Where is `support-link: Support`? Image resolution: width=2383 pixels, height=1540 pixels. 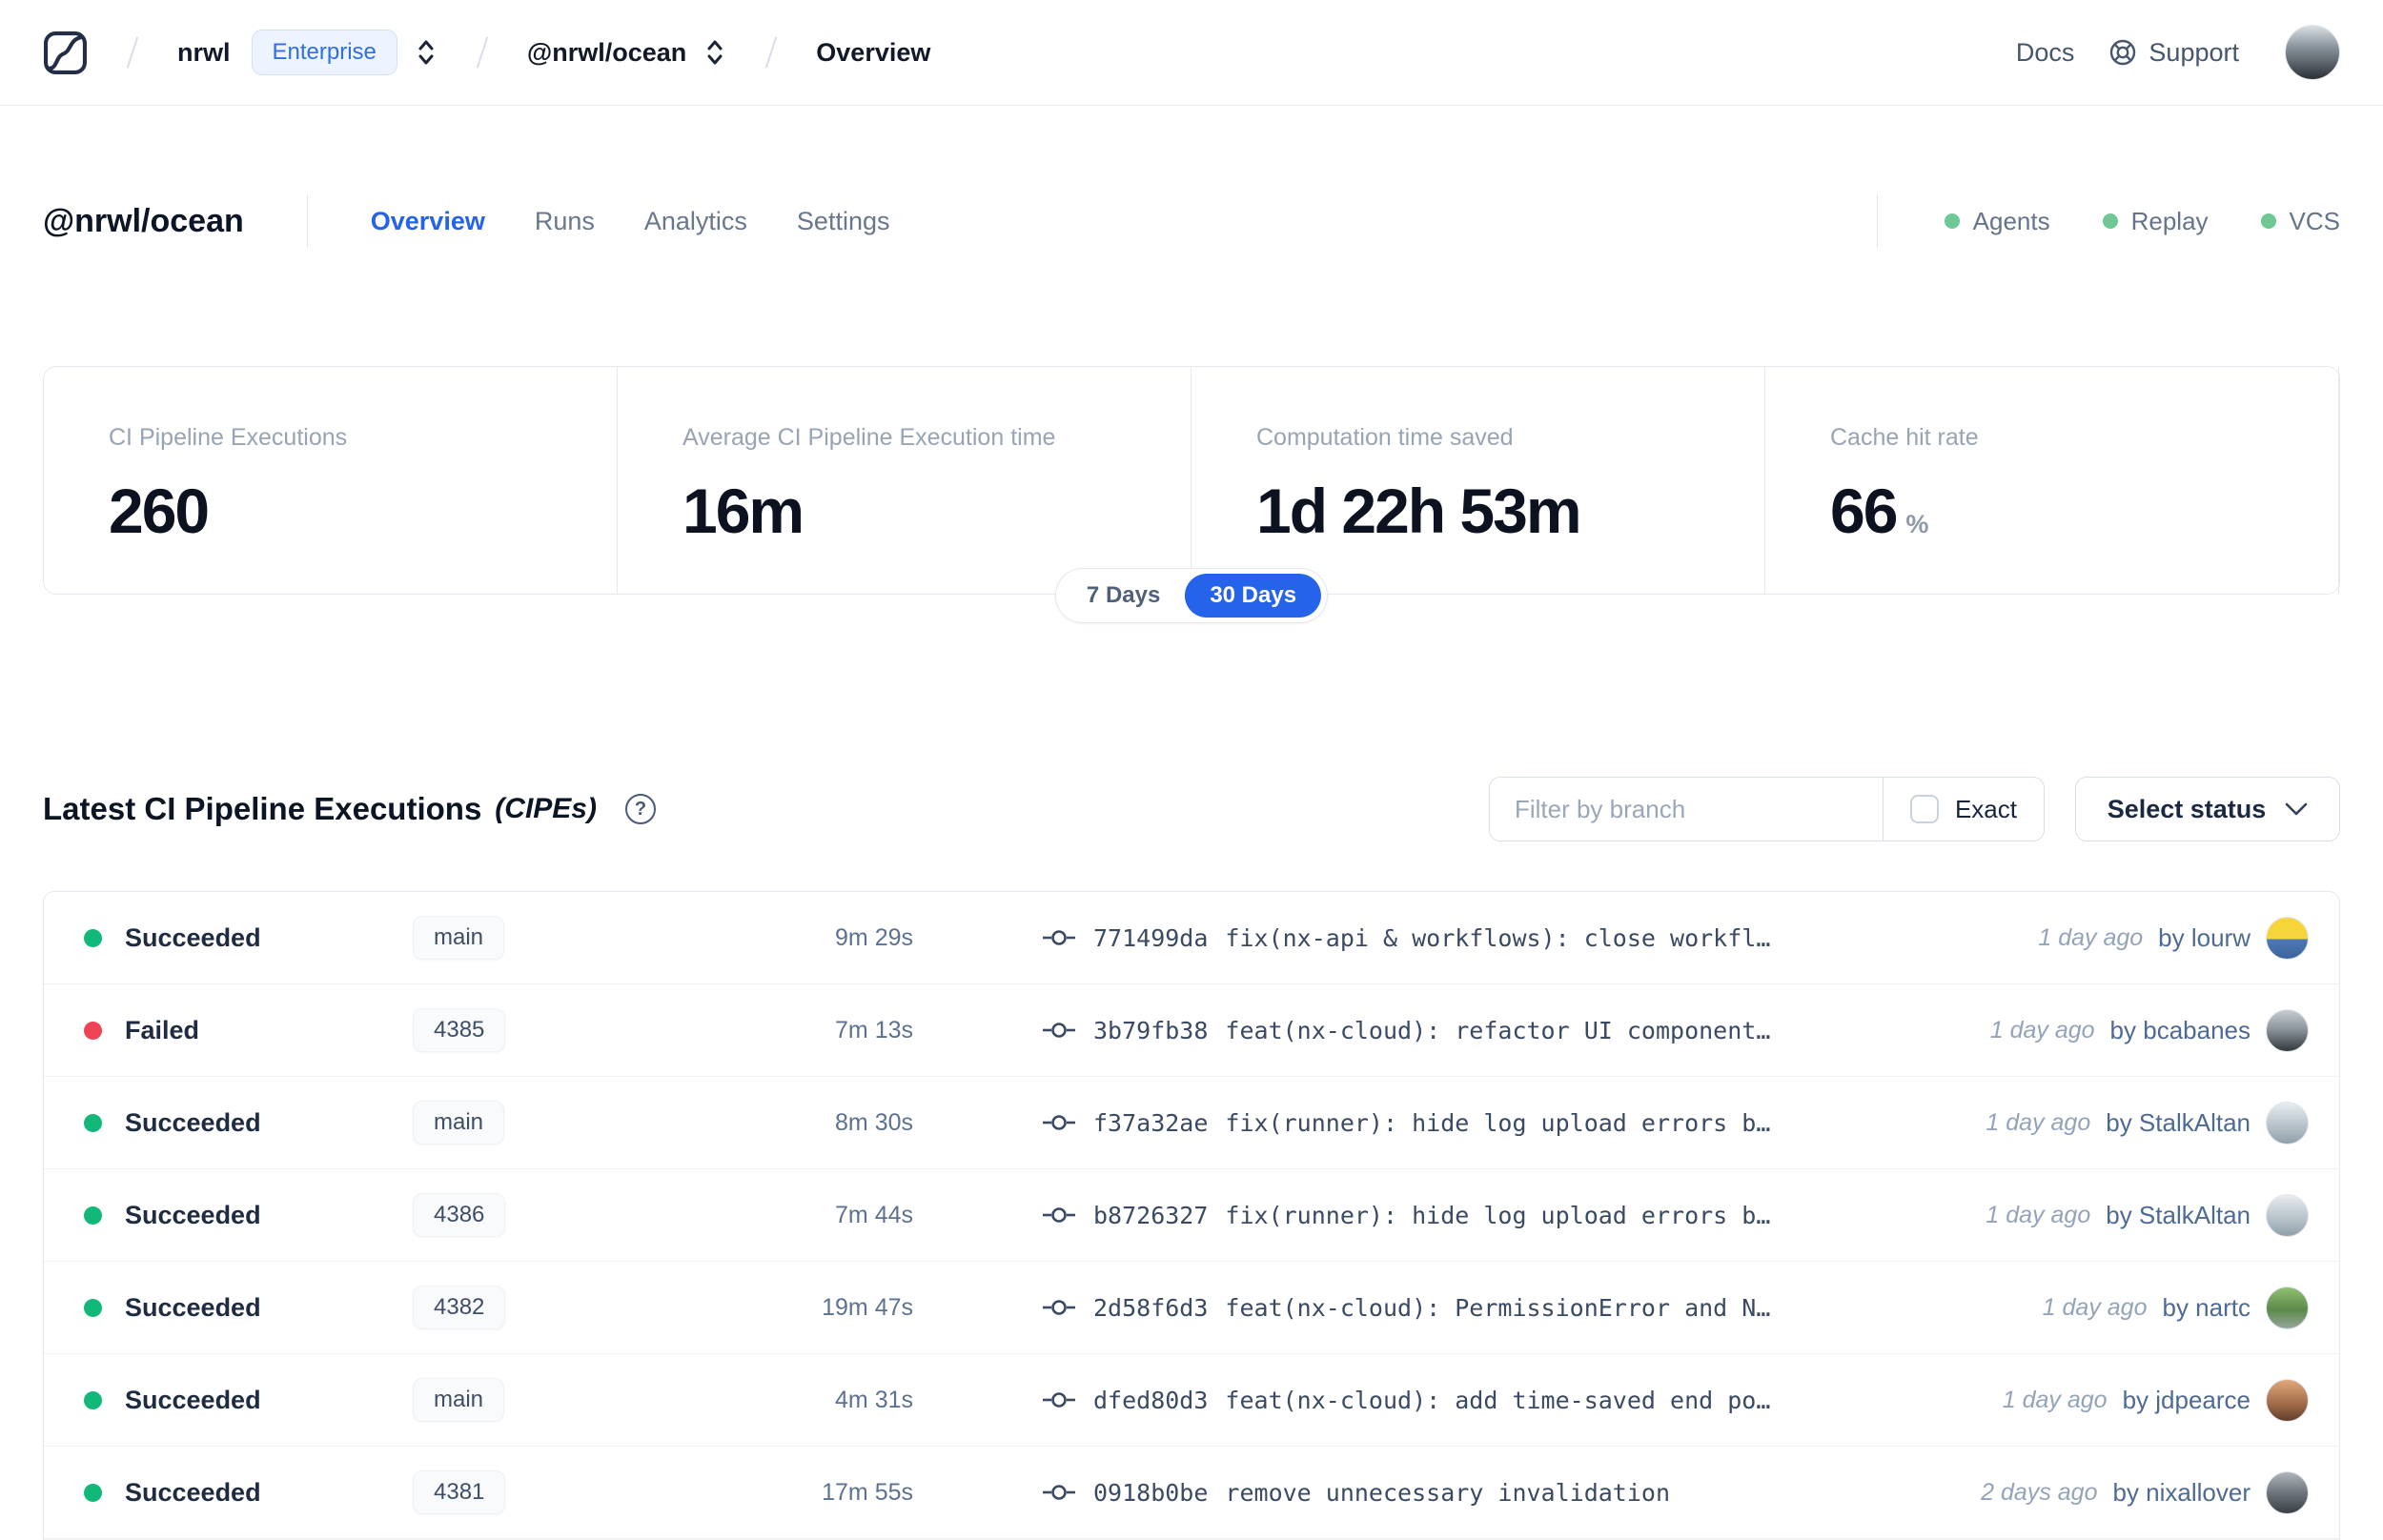 support-link: Support is located at coordinates (2174, 53).